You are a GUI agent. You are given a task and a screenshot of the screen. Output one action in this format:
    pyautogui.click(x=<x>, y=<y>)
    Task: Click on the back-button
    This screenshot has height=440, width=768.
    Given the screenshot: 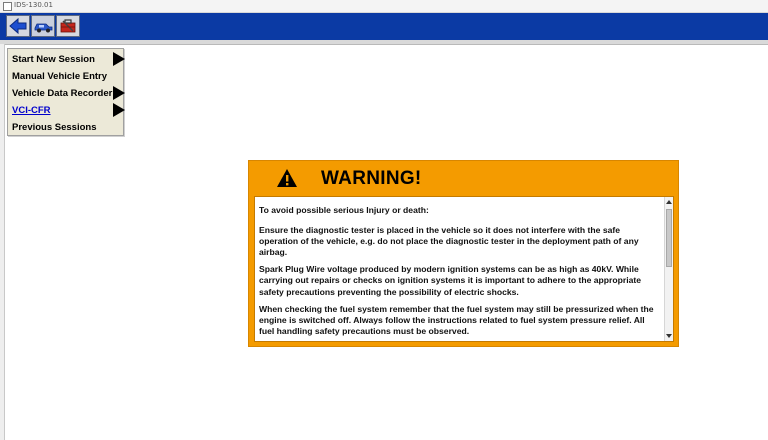 What is the action you would take?
    pyautogui.click(x=18, y=26)
    